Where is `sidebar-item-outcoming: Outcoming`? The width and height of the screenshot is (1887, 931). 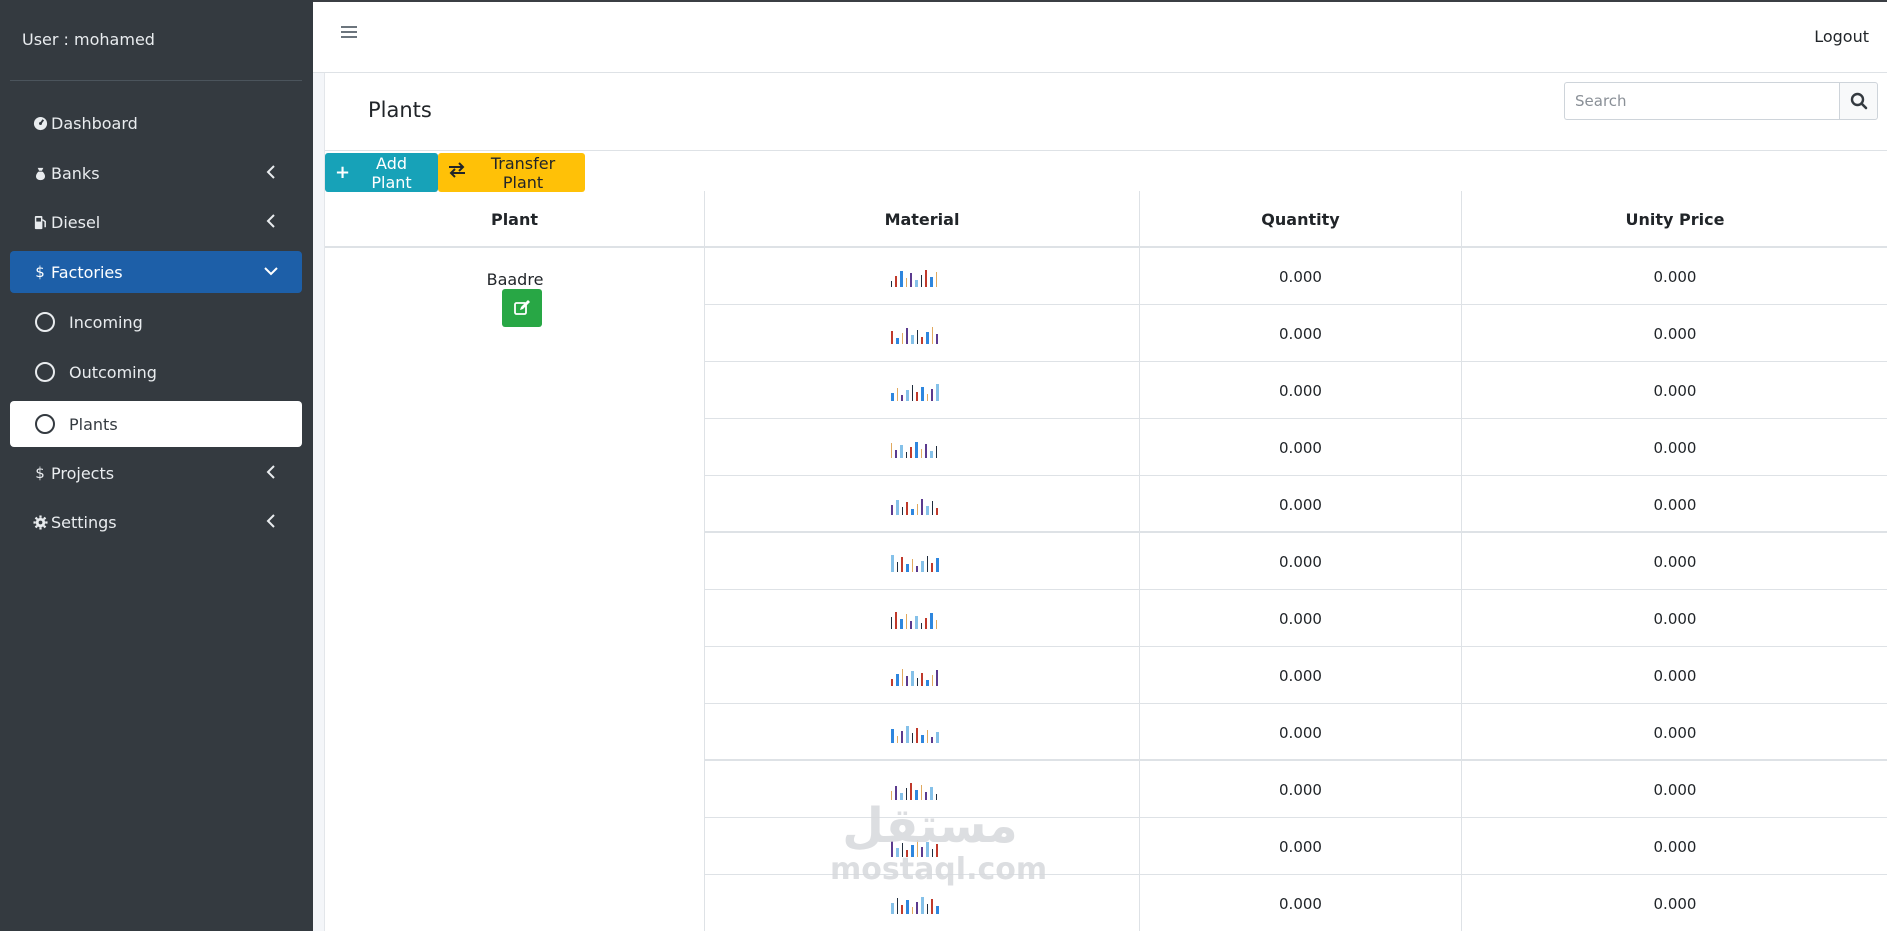 sidebar-item-outcoming: Outcoming is located at coordinates (156, 372).